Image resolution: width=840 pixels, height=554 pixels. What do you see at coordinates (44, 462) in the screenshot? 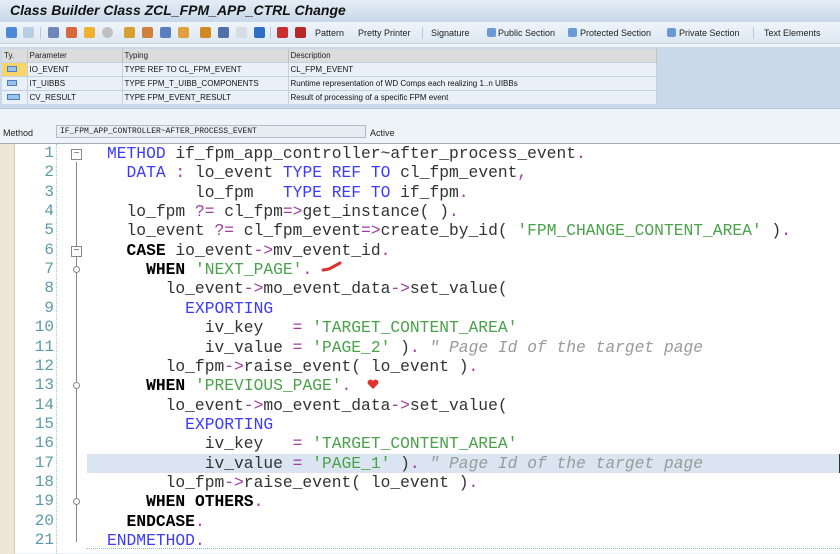
I see `line-number: 17` at bounding box center [44, 462].